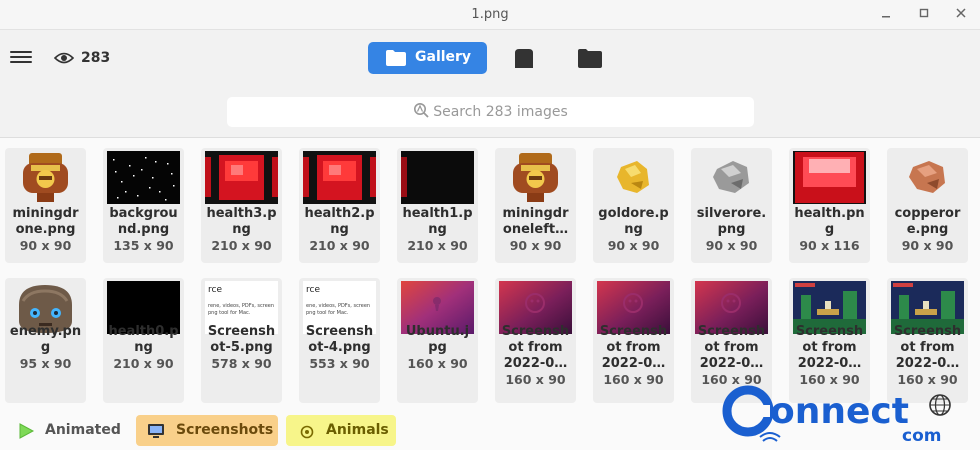 The image size is (980, 450). Describe the element at coordinates (21, 58) in the screenshot. I see `hamburger-menu-icon` at that location.